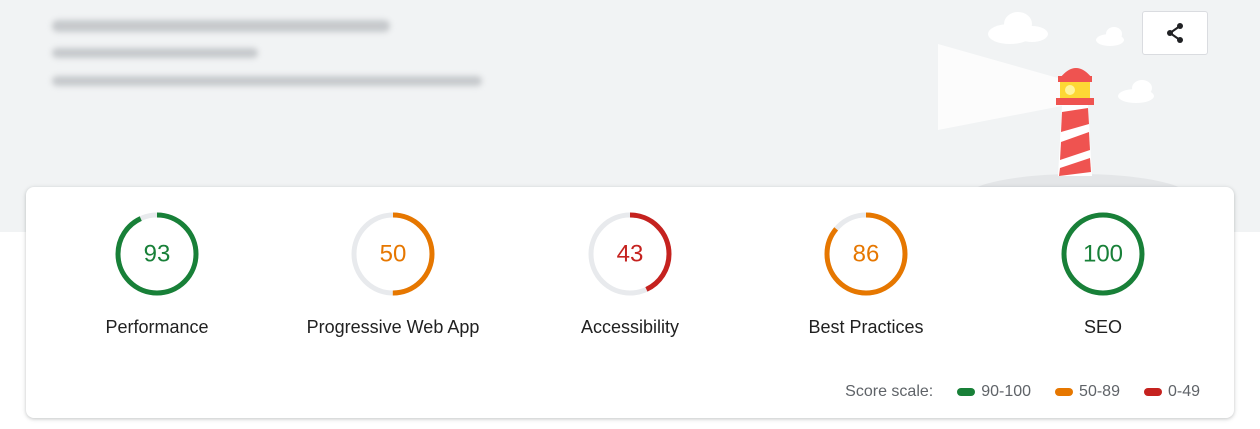 Image resolution: width=1260 pixels, height=429 pixels. I want to click on score-scale-fail: 0-49, so click(1171, 392).